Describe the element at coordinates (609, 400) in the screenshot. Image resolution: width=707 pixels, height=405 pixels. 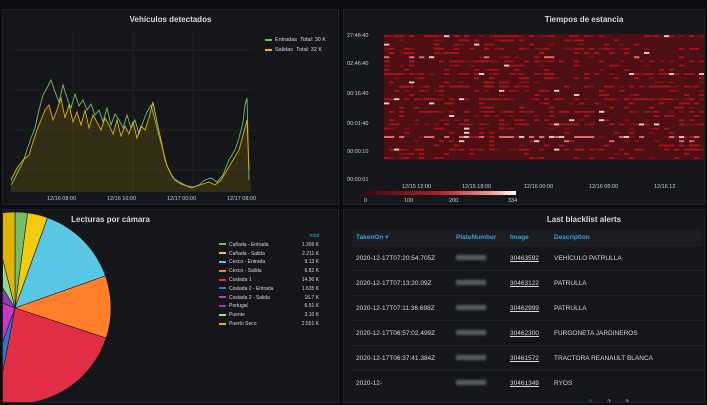
I see `page-2: 2` at that location.